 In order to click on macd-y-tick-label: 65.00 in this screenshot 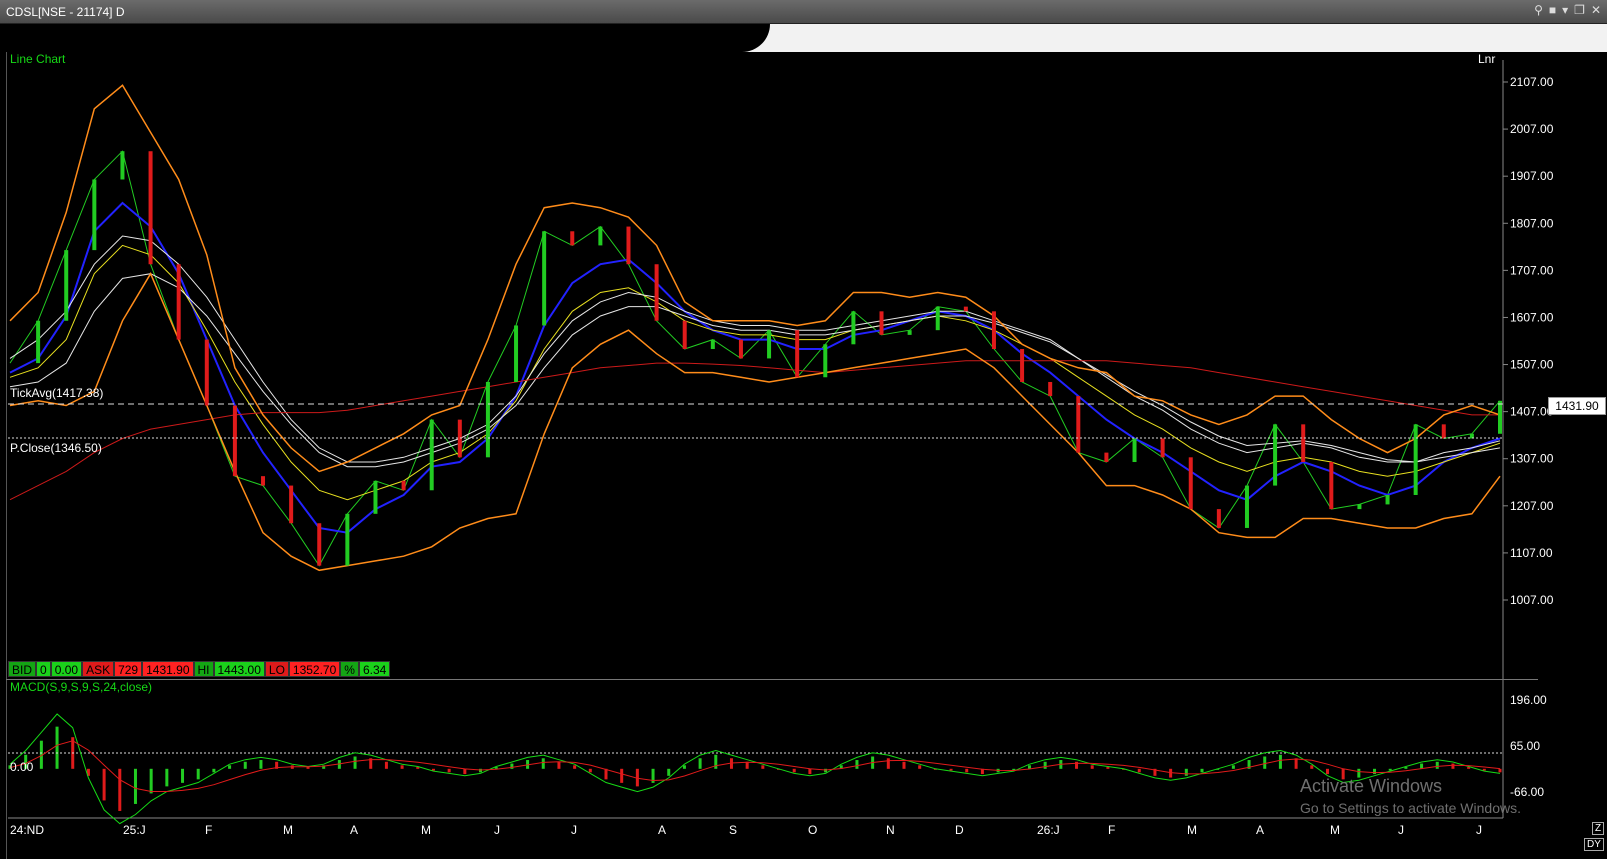, I will do `click(1525, 746)`.